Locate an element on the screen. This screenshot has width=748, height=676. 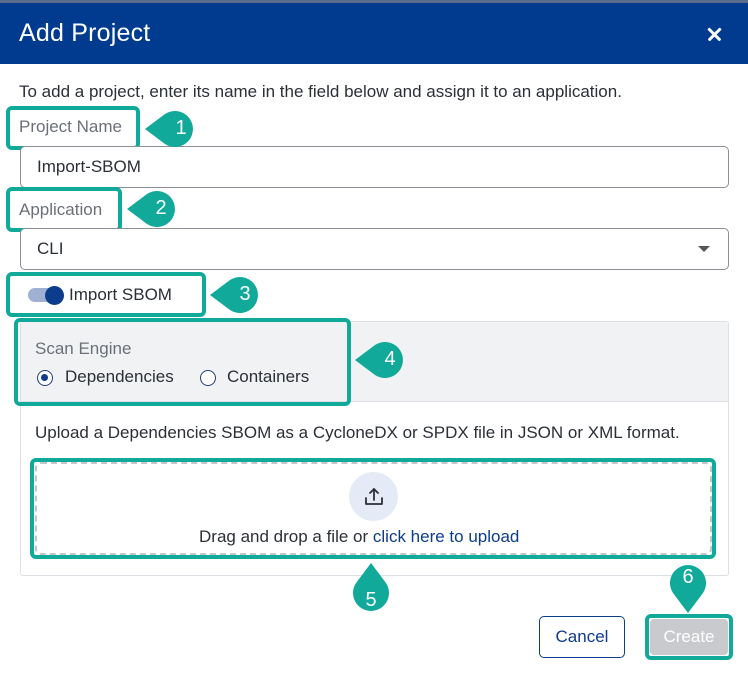
project-name-value: Import-SBOM is located at coordinates (89, 166).